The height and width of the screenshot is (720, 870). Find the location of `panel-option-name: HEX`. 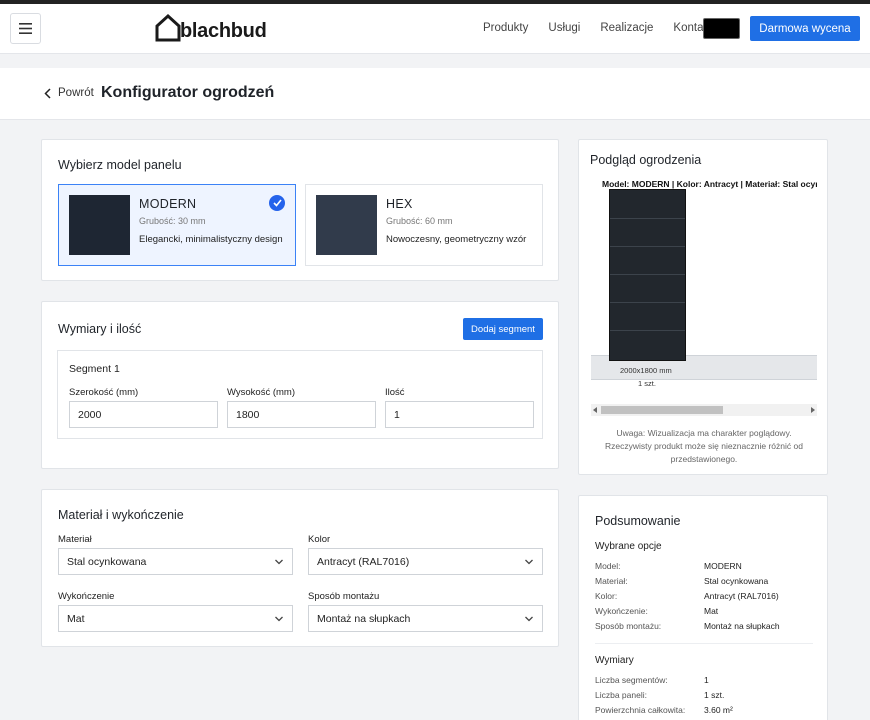

panel-option-name: HEX is located at coordinates (399, 204).